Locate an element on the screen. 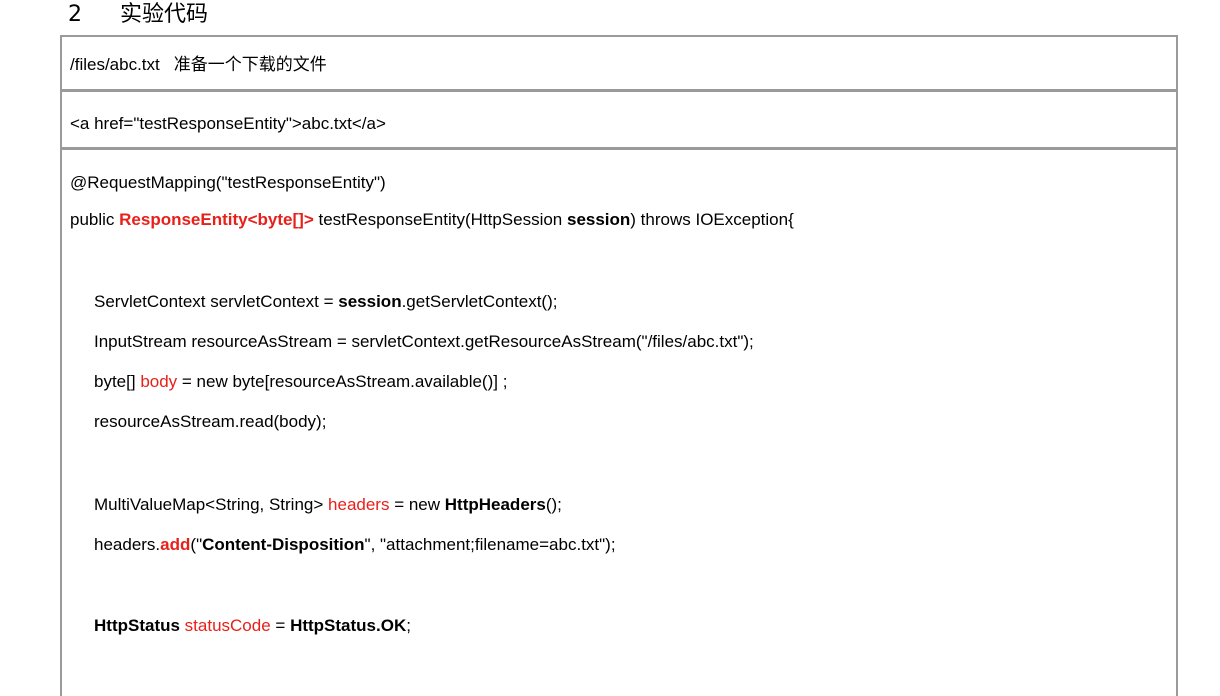 This screenshot has width=1220, height=696. code-line: @RequestMapping("testResponseEntity") is located at coordinates (228, 182).